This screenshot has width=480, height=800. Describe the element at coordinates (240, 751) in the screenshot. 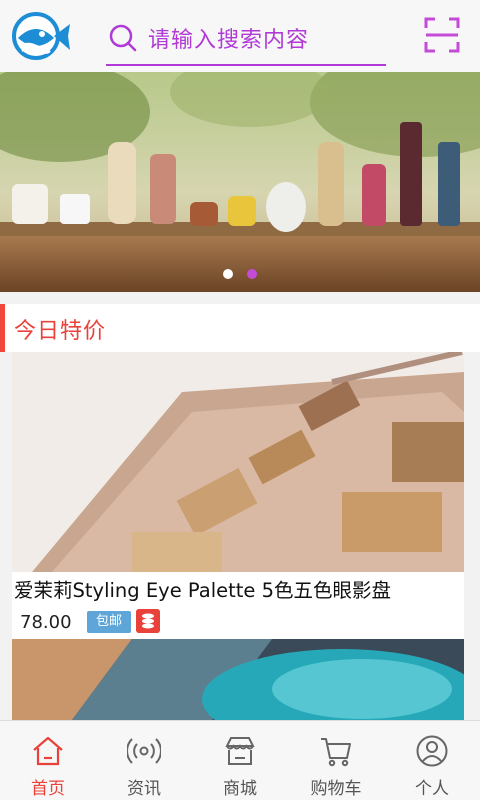

I see `store-icon` at that location.